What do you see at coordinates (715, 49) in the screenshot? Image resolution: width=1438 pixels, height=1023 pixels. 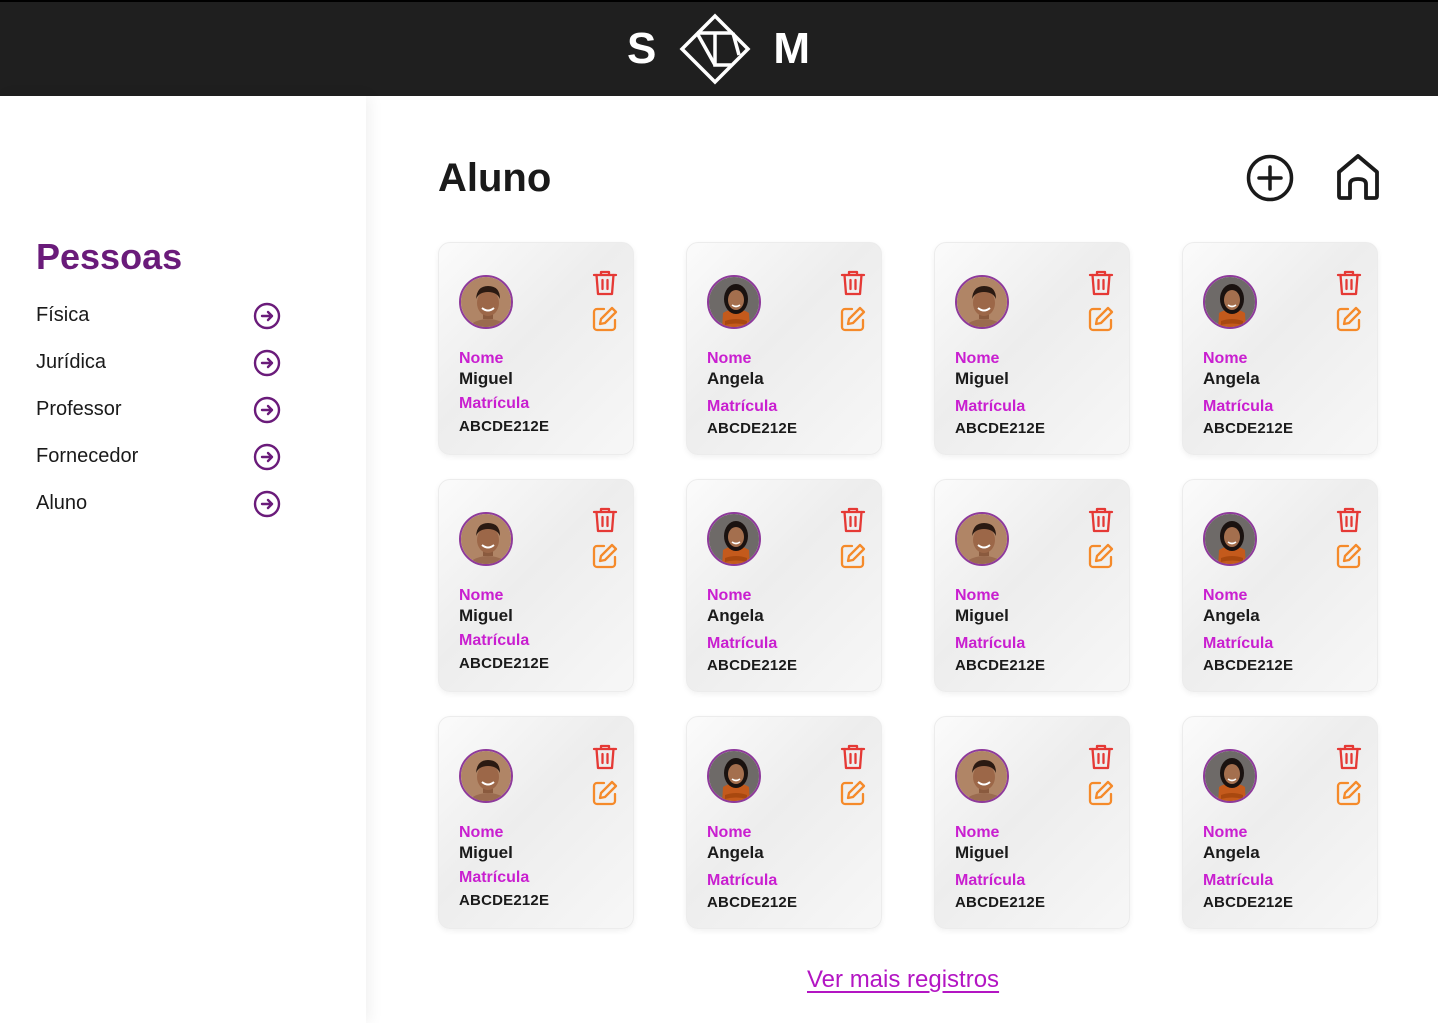 I see `logo-mark-icon` at bounding box center [715, 49].